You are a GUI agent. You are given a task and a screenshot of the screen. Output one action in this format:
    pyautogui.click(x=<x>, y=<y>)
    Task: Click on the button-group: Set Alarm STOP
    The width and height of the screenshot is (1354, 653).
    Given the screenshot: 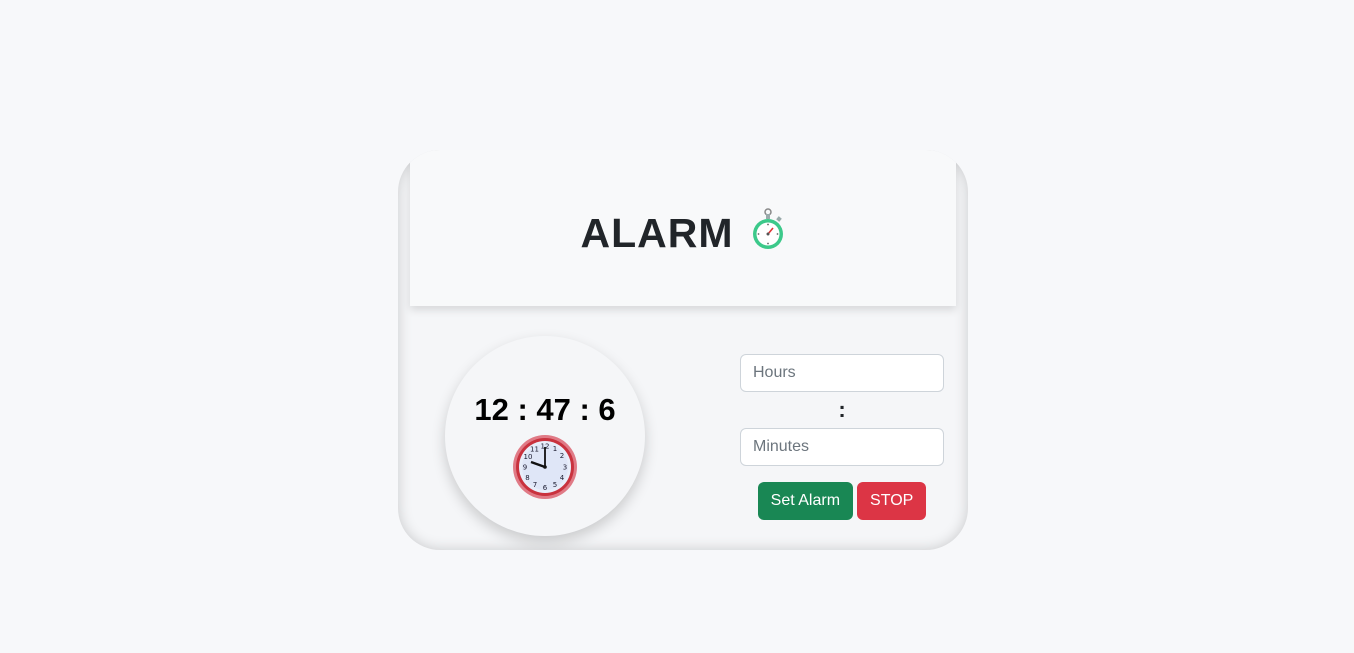 What is the action you would take?
    pyautogui.click(x=842, y=501)
    